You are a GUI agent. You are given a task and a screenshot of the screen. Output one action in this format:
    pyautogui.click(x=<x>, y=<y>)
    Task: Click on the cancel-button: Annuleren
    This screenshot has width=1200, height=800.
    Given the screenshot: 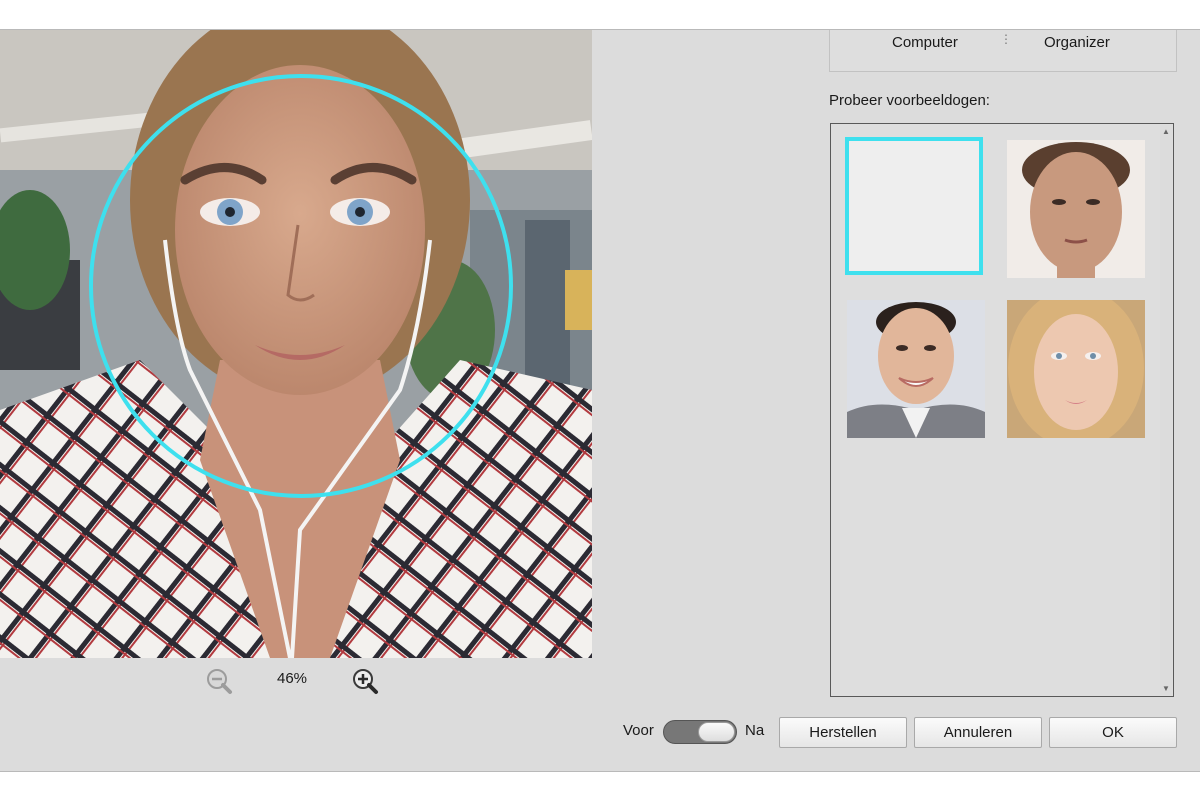 What is the action you would take?
    pyautogui.click(x=978, y=732)
    